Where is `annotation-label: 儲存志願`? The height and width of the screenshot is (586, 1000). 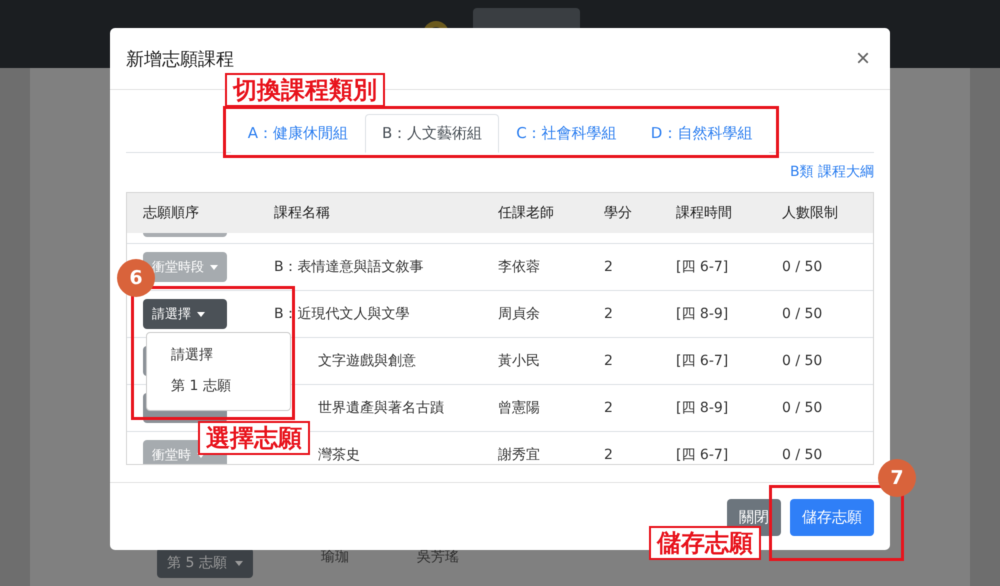 annotation-label: 儲存志願 is located at coordinates (705, 543).